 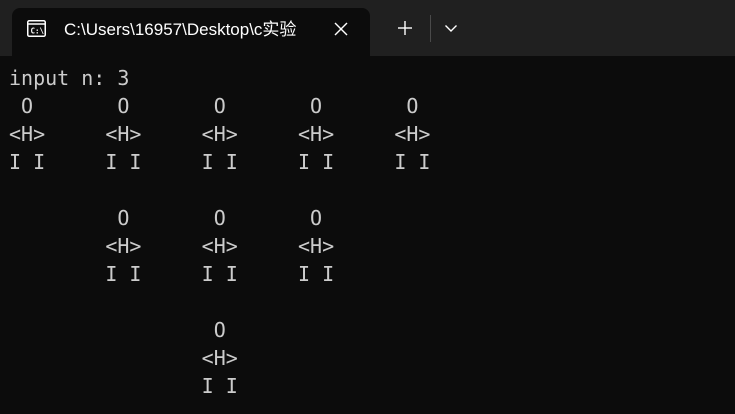 I want to click on terminal-line: <H>, so click(x=123, y=358).